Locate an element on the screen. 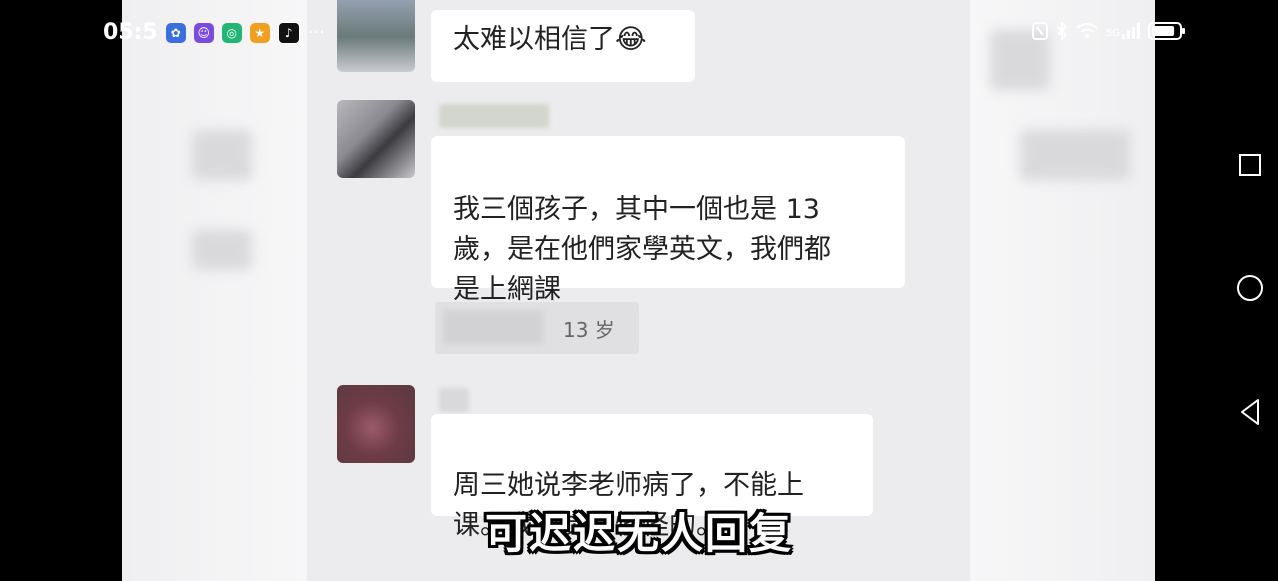 The width and height of the screenshot is (1278, 581). status-bar-left: 05:5 ✿ ☺ ◎ ★ ♪ ··· is located at coordinates (214, 32).